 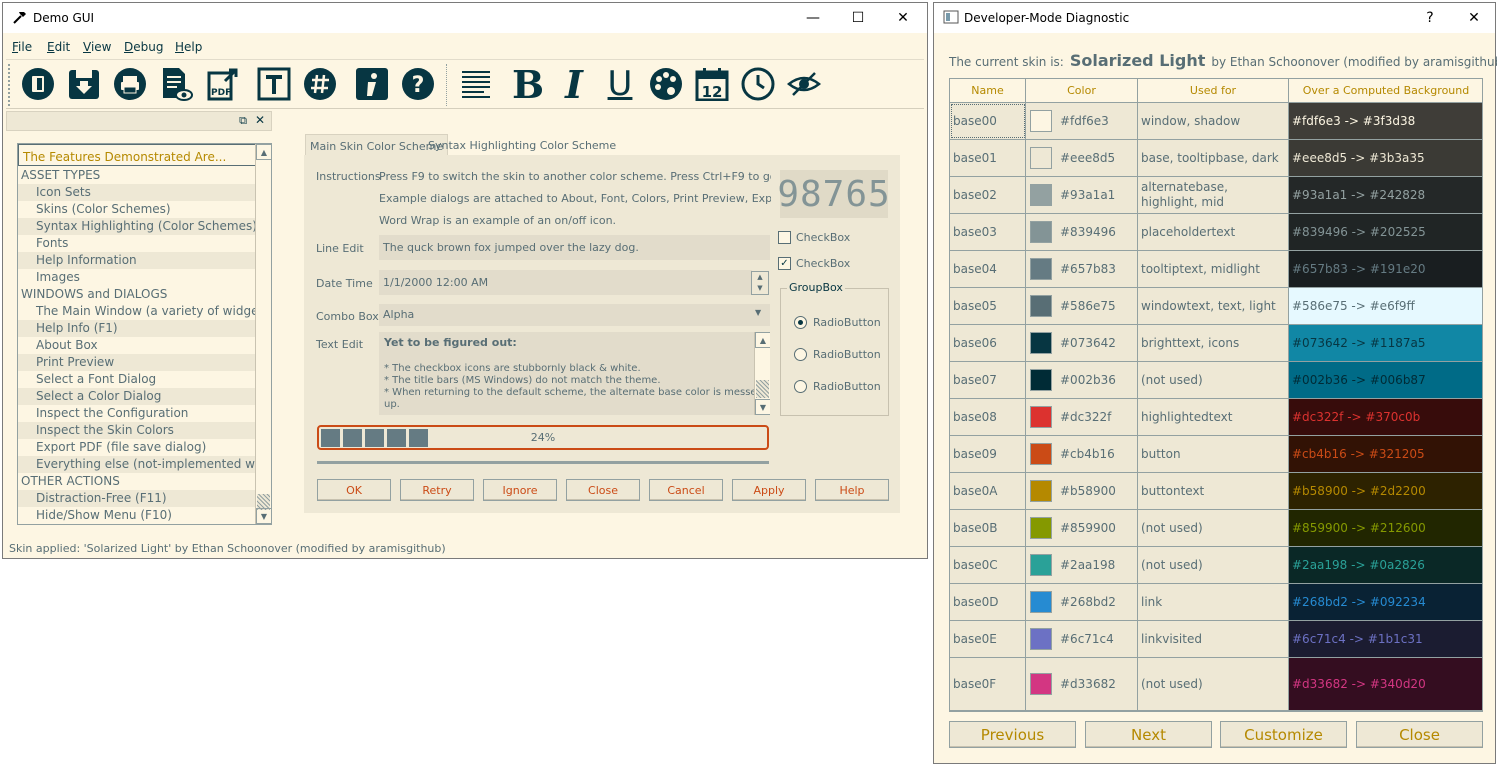 I want to click on palette-button, so click(x=666, y=84).